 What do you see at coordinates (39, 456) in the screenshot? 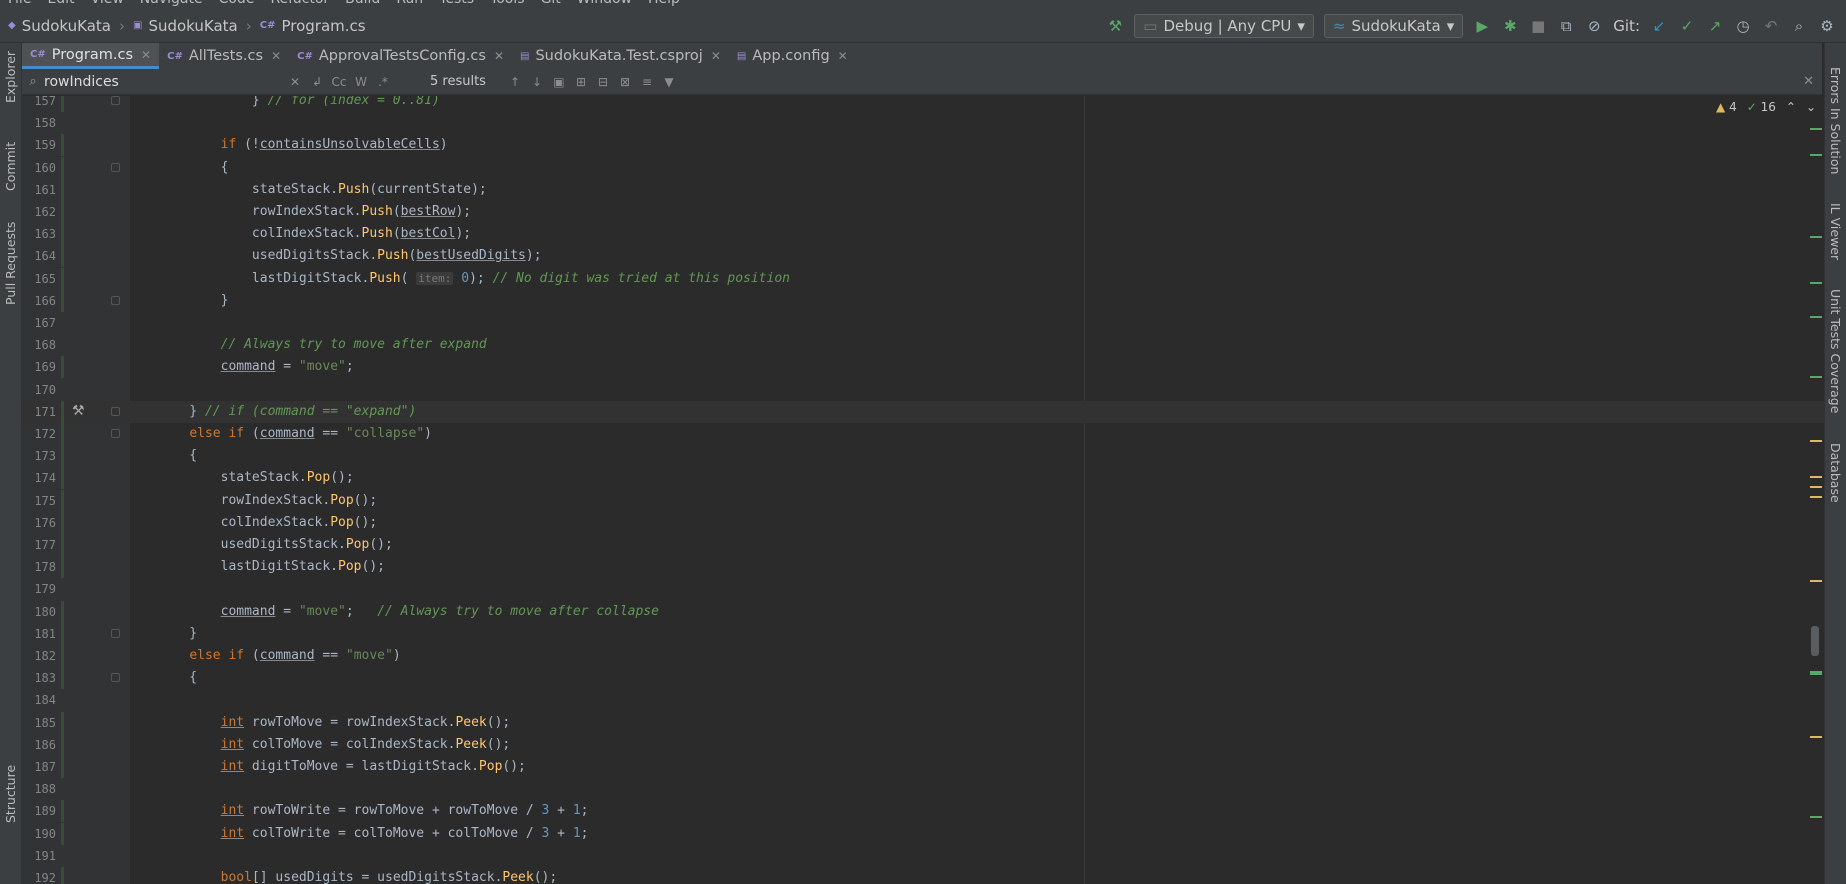
I see `line-number: 173` at bounding box center [39, 456].